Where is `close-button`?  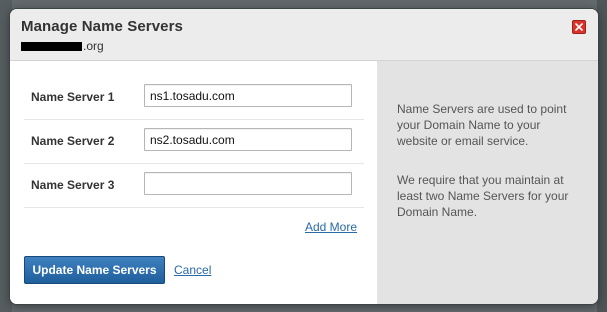 close-button is located at coordinates (579, 27).